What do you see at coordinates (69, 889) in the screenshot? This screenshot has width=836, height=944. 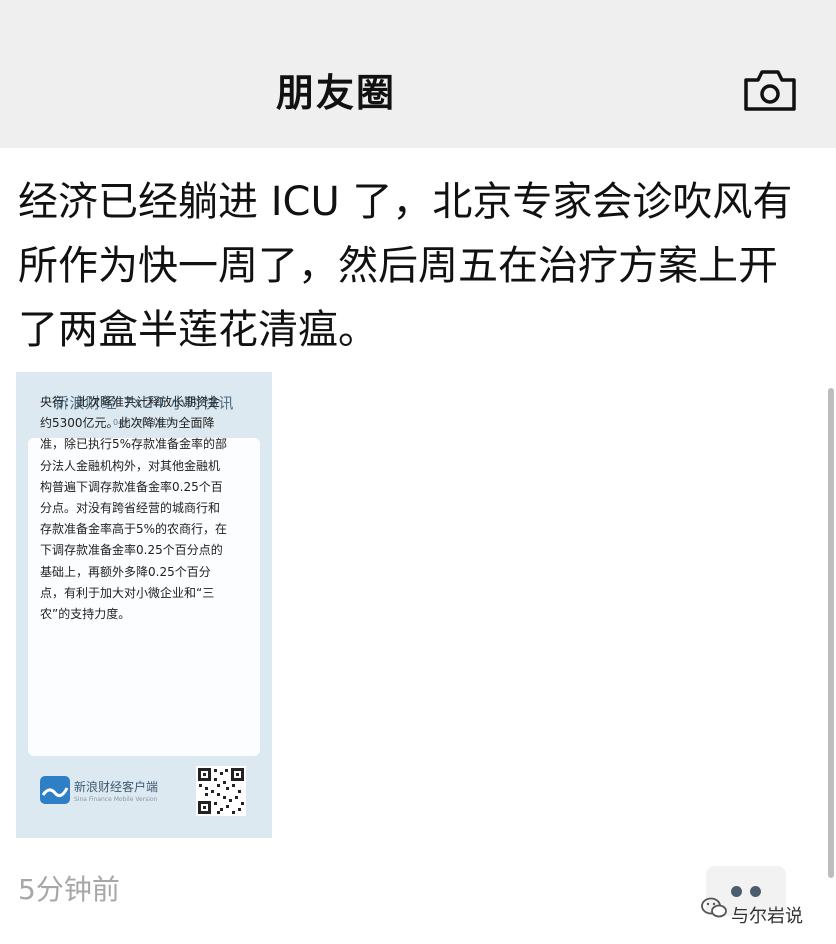 I see `post-timestamp: 5分钟前` at bounding box center [69, 889].